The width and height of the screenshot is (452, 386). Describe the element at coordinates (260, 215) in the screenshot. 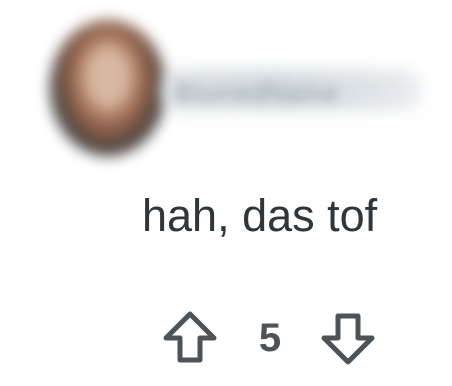

I see `comment-text: hah, das tof` at that location.